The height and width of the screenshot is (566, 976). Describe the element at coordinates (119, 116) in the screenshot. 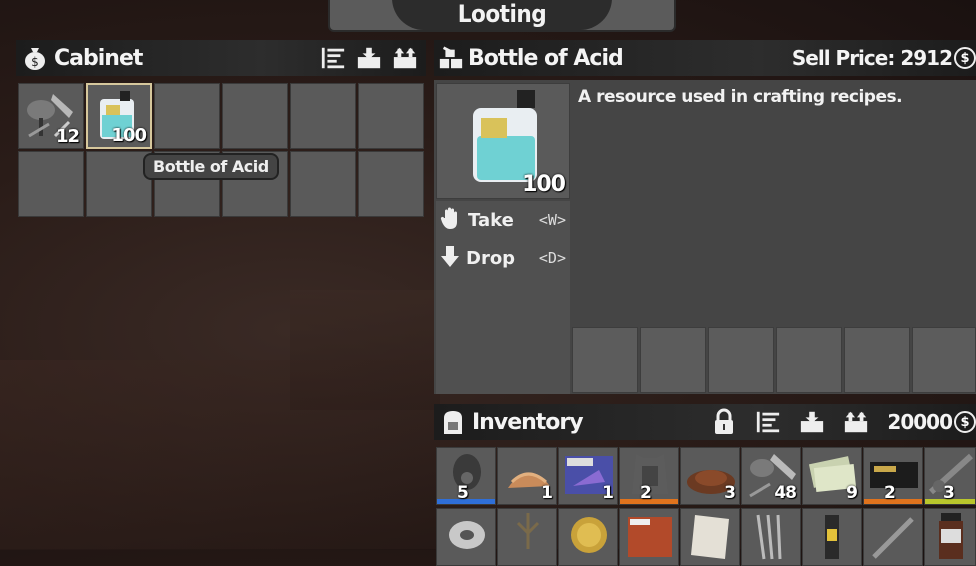

I see `container-slot-acid: 100` at that location.